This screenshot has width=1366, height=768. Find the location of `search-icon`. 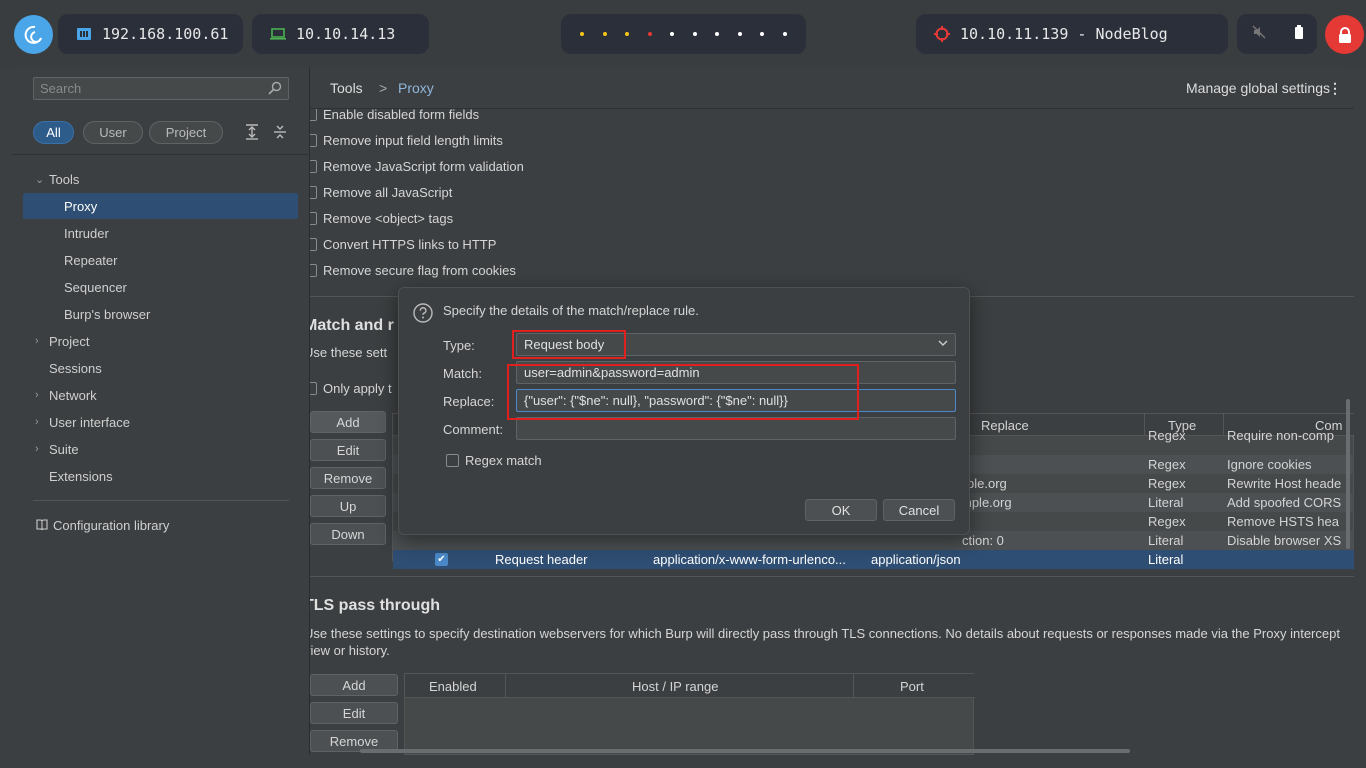

search-icon is located at coordinates (275, 89).